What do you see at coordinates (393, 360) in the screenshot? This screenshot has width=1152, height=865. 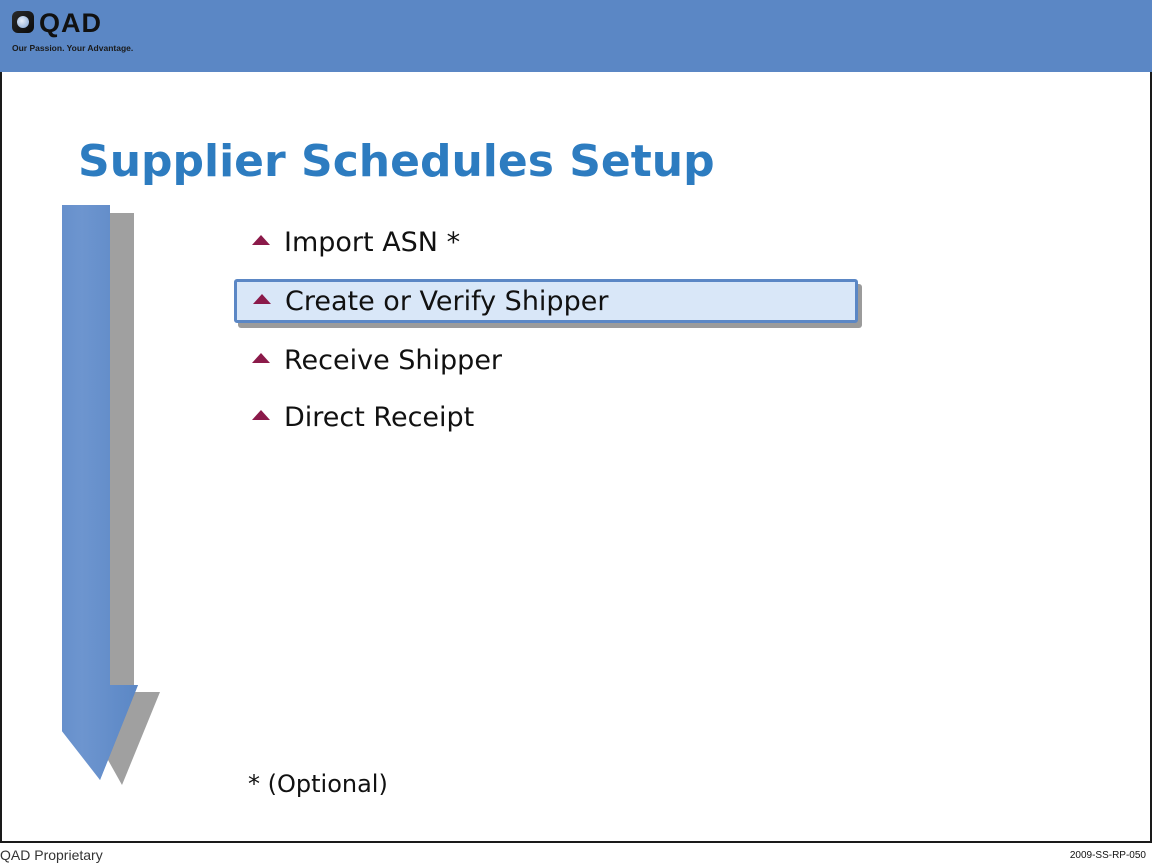 I see `step-label: Receive Shipper` at bounding box center [393, 360].